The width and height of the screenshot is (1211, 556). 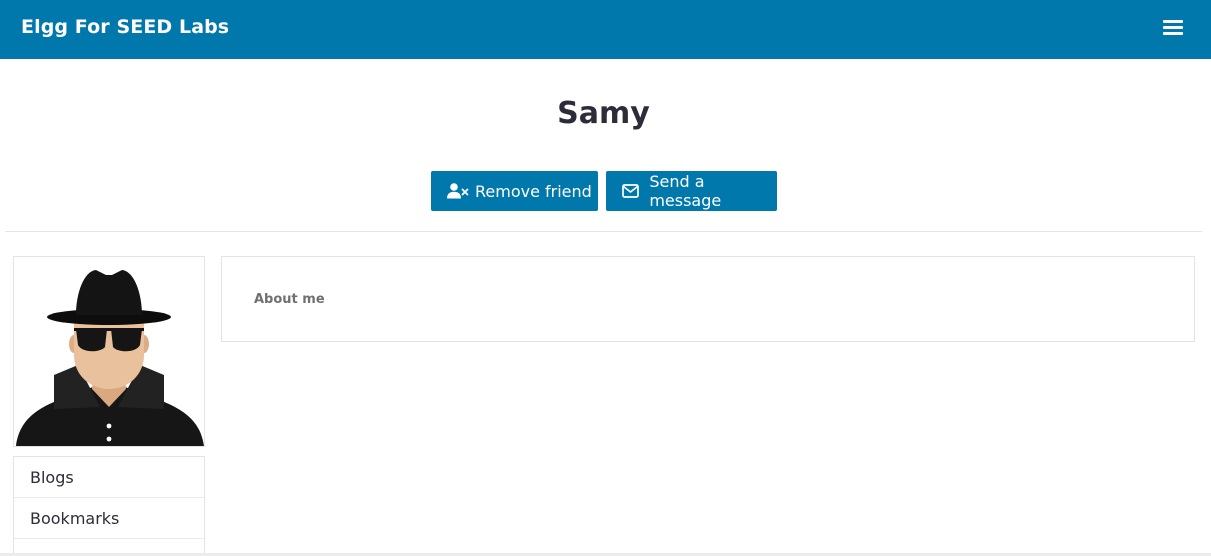 What do you see at coordinates (708, 299) in the screenshot?
I see `profile-details: About me` at bounding box center [708, 299].